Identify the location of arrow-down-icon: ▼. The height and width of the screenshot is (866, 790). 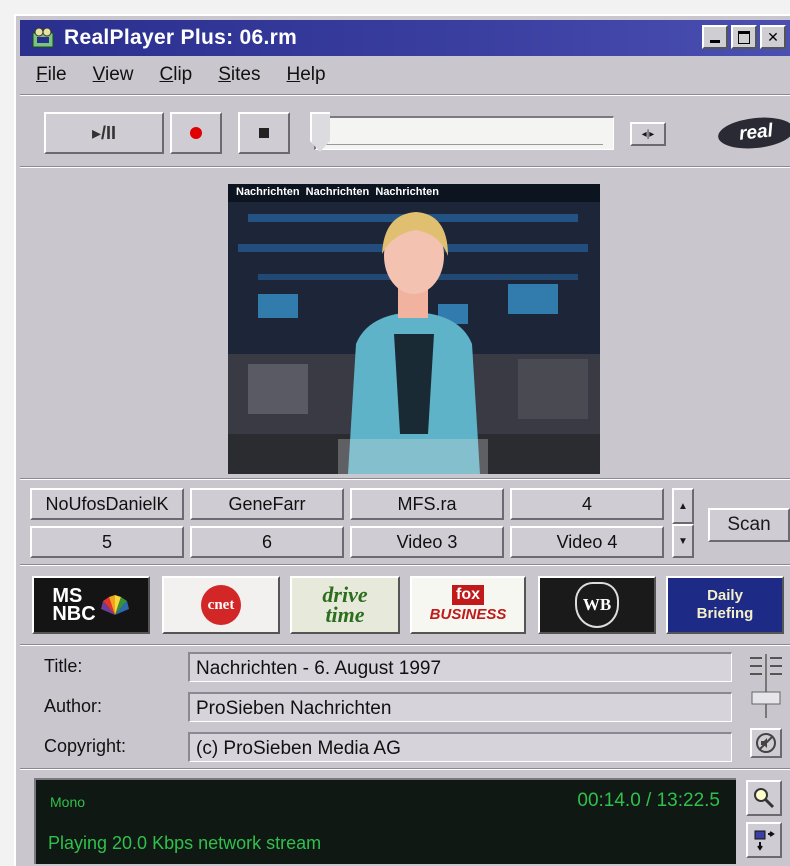
(683, 541).